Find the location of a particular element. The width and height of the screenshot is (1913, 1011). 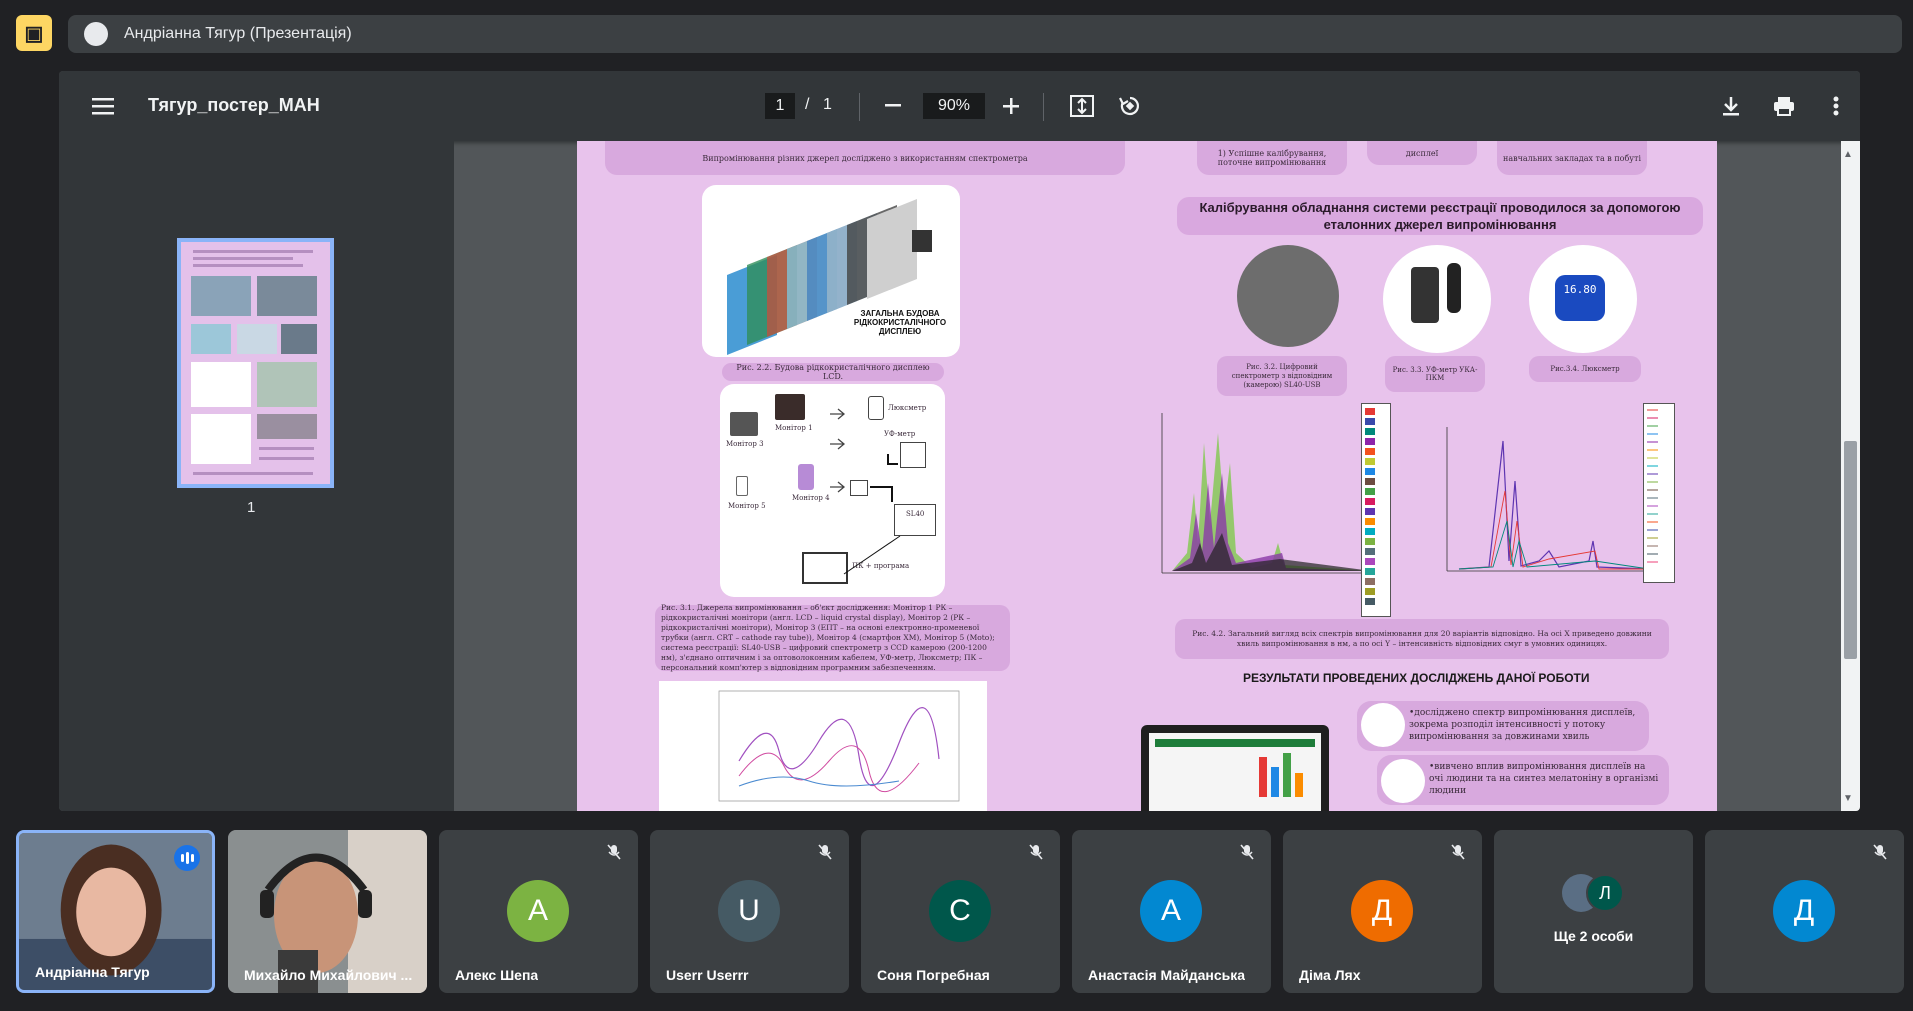

speaking-indicator-icon is located at coordinates (187, 858).